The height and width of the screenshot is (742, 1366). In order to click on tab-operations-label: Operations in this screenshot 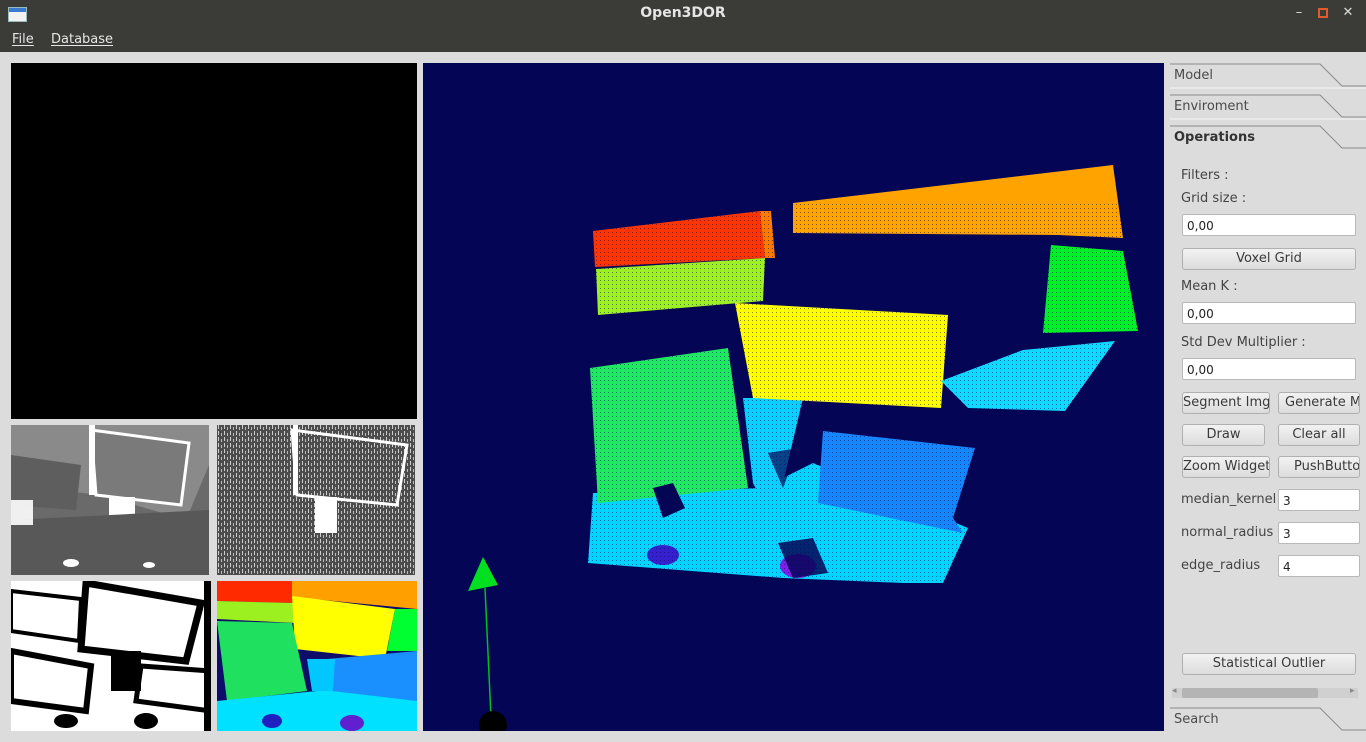, I will do `click(1214, 137)`.